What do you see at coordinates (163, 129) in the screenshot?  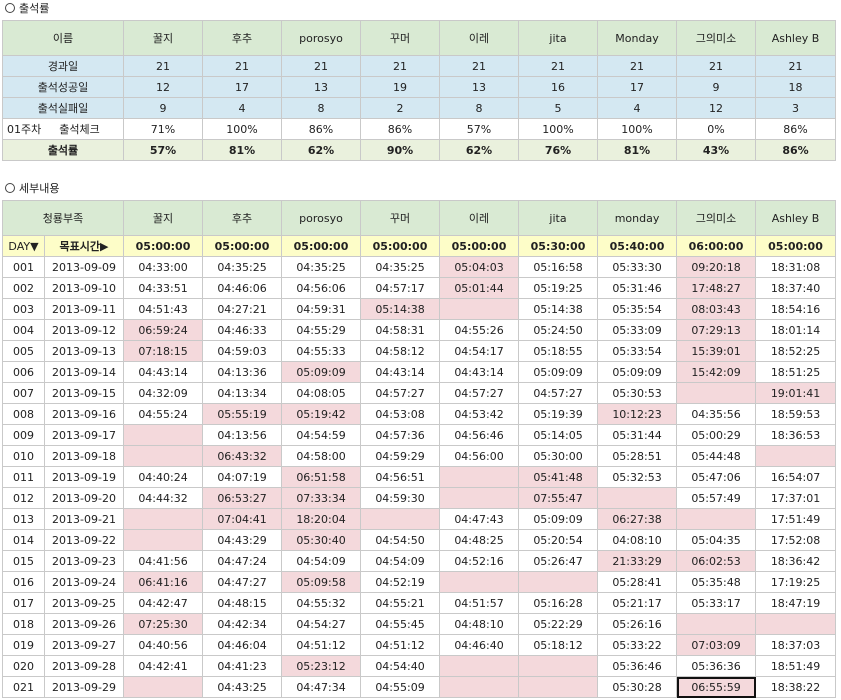 I see `attendance-check-cell: 71%` at bounding box center [163, 129].